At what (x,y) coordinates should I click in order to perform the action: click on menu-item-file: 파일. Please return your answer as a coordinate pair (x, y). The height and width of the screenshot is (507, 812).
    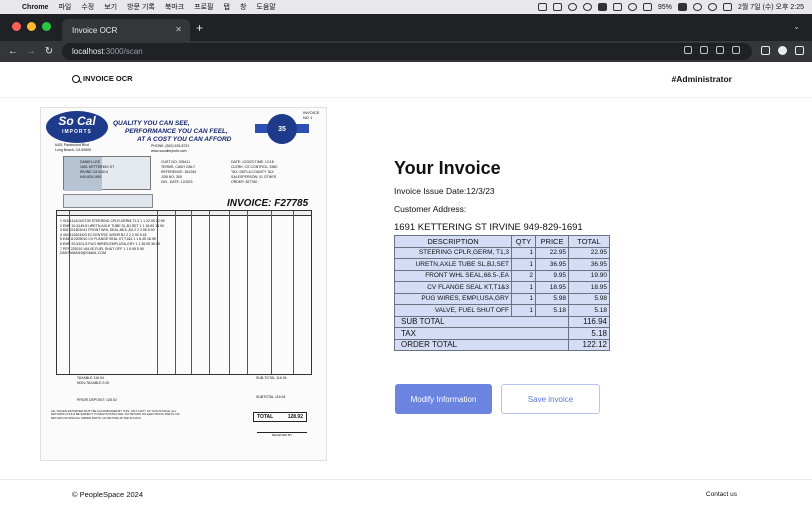
    Looking at the image, I should click on (64, 7).